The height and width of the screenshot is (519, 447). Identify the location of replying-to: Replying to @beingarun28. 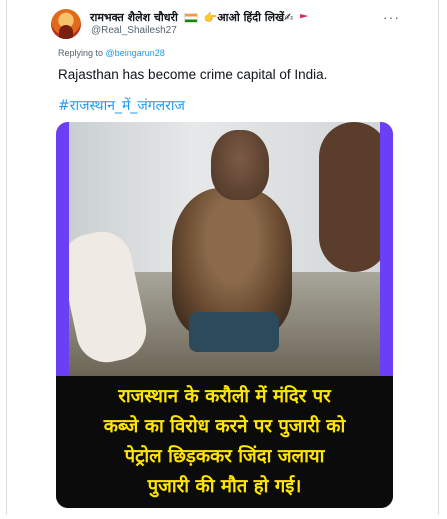
(111, 53).